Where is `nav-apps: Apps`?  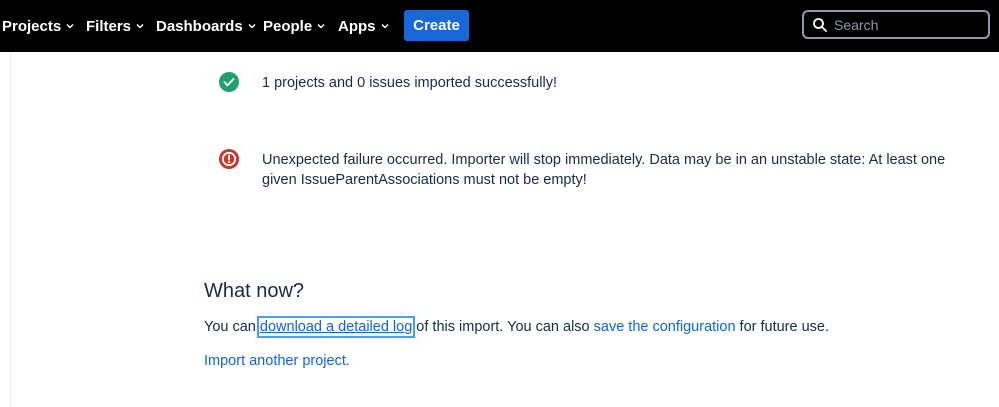 nav-apps: Apps is located at coordinates (364, 26).